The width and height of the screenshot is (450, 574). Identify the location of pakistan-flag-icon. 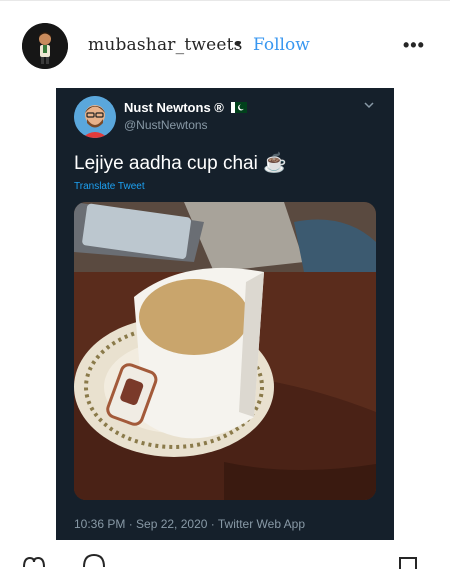
(238, 107).